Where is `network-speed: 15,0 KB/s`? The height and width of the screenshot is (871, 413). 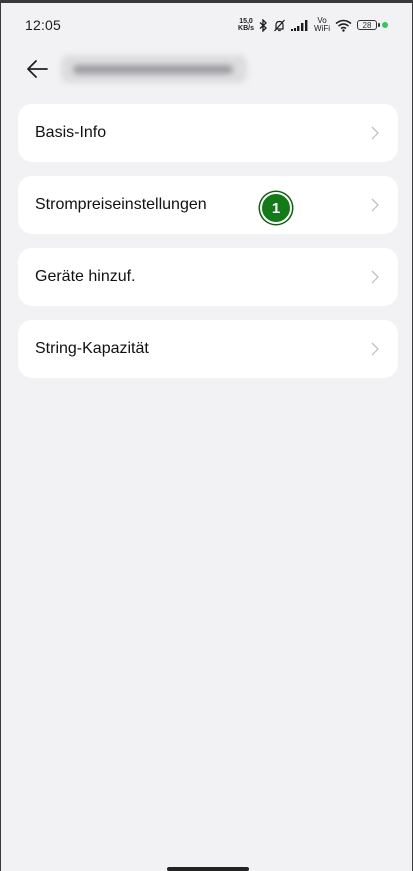 network-speed: 15,0 KB/s is located at coordinates (246, 25).